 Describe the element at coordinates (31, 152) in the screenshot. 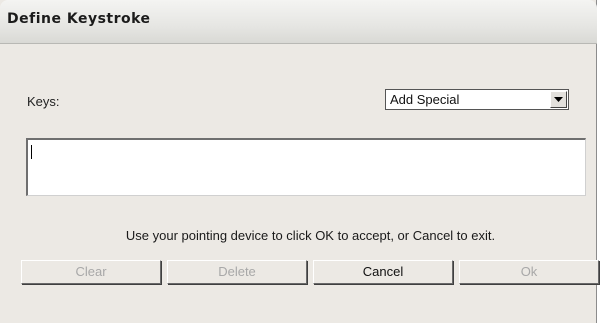

I see `text-caret` at that location.